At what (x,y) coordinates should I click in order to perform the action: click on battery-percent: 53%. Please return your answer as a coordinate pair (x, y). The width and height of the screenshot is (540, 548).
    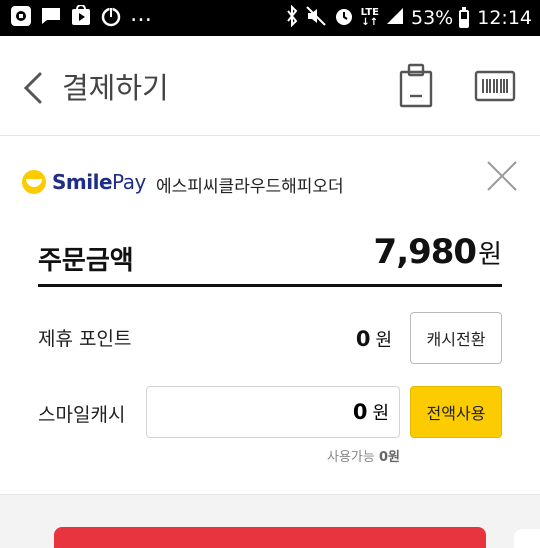
    Looking at the image, I should click on (432, 18).